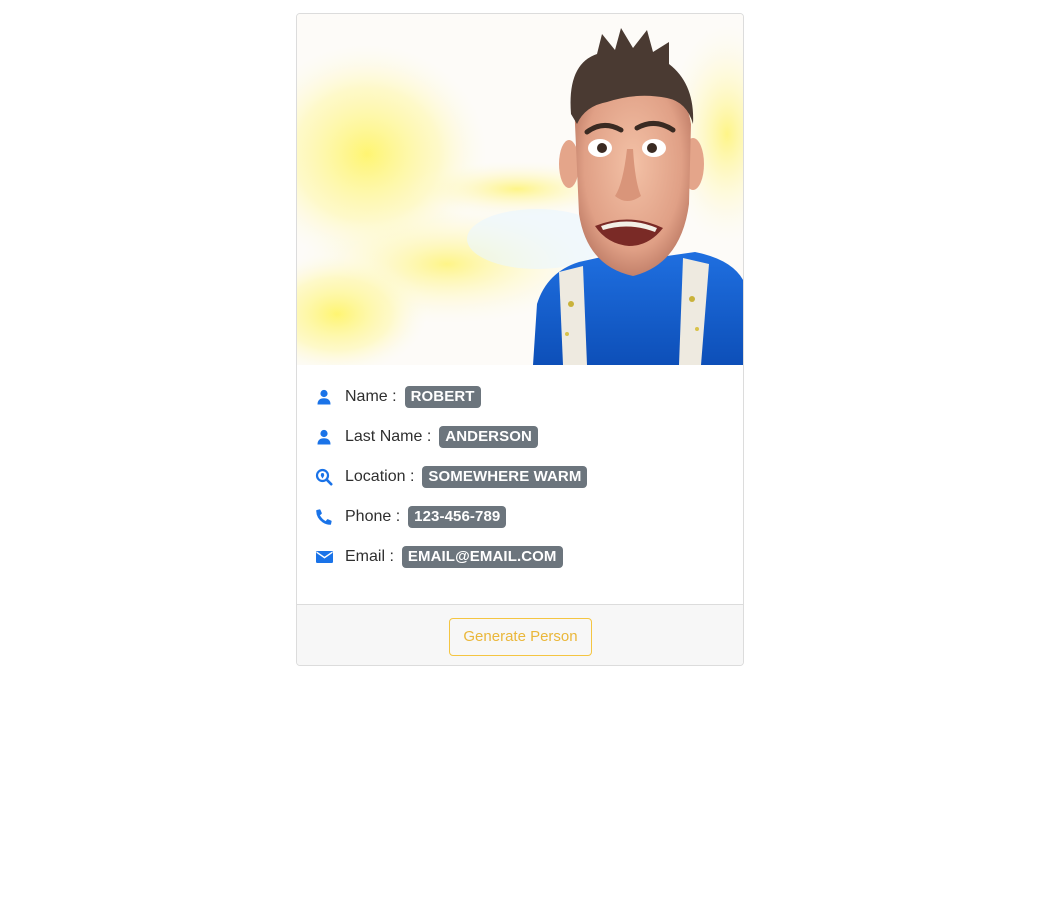 The image size is (1042, 920). What do you see at coordinates (505, 477) in the screenshot?
I see `location-value-badge: SOMEWHERE WARM` at bounding box center [505, 477].